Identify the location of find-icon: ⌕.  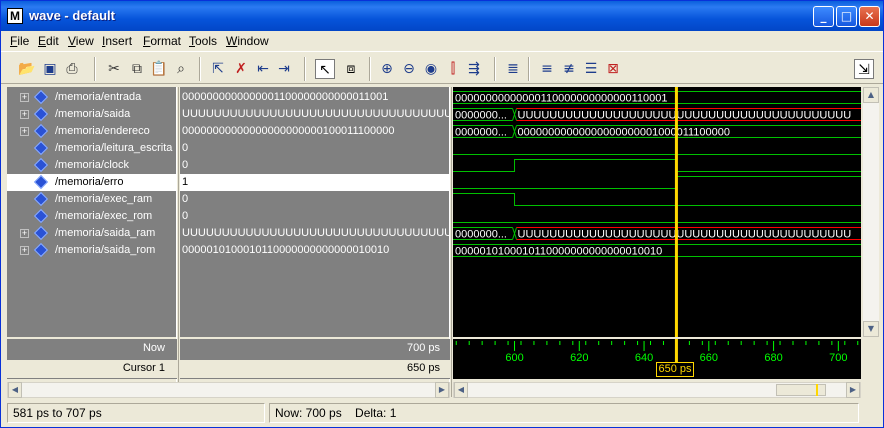
(181, 69).